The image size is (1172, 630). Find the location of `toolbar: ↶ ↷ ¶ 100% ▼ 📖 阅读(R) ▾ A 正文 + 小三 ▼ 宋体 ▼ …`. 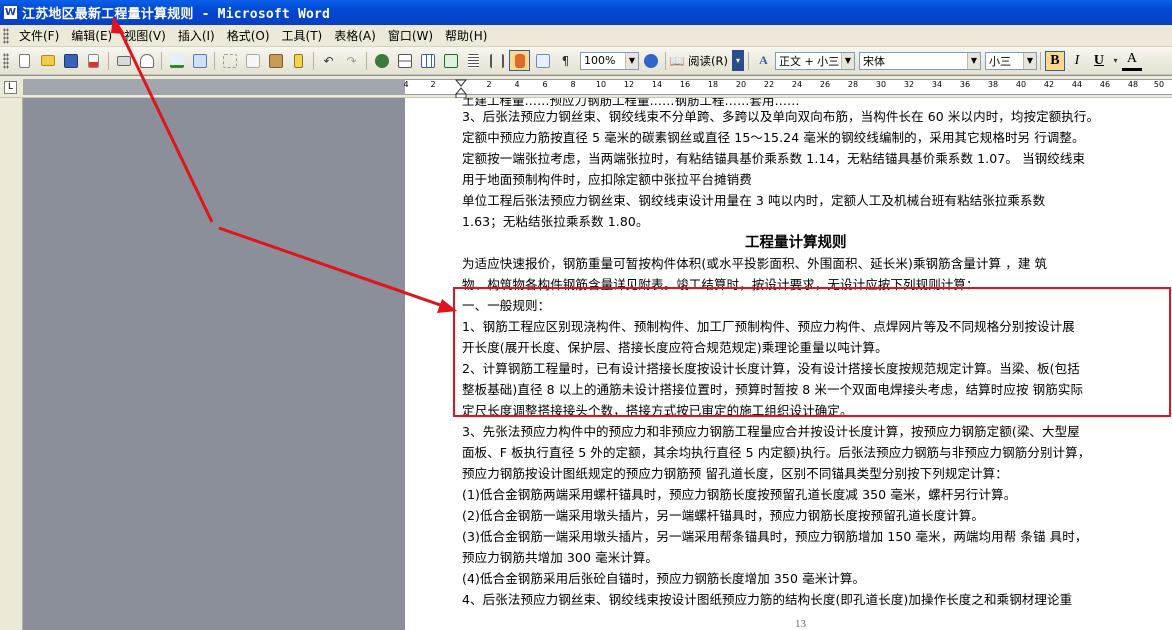

toolbar: ↶ ↷ ¶ 100% ▼ 📖 阅读(R) ▾ A 正文 + 小三 ▼ 宋体 ▼ … is located at coordinates (586, 61).